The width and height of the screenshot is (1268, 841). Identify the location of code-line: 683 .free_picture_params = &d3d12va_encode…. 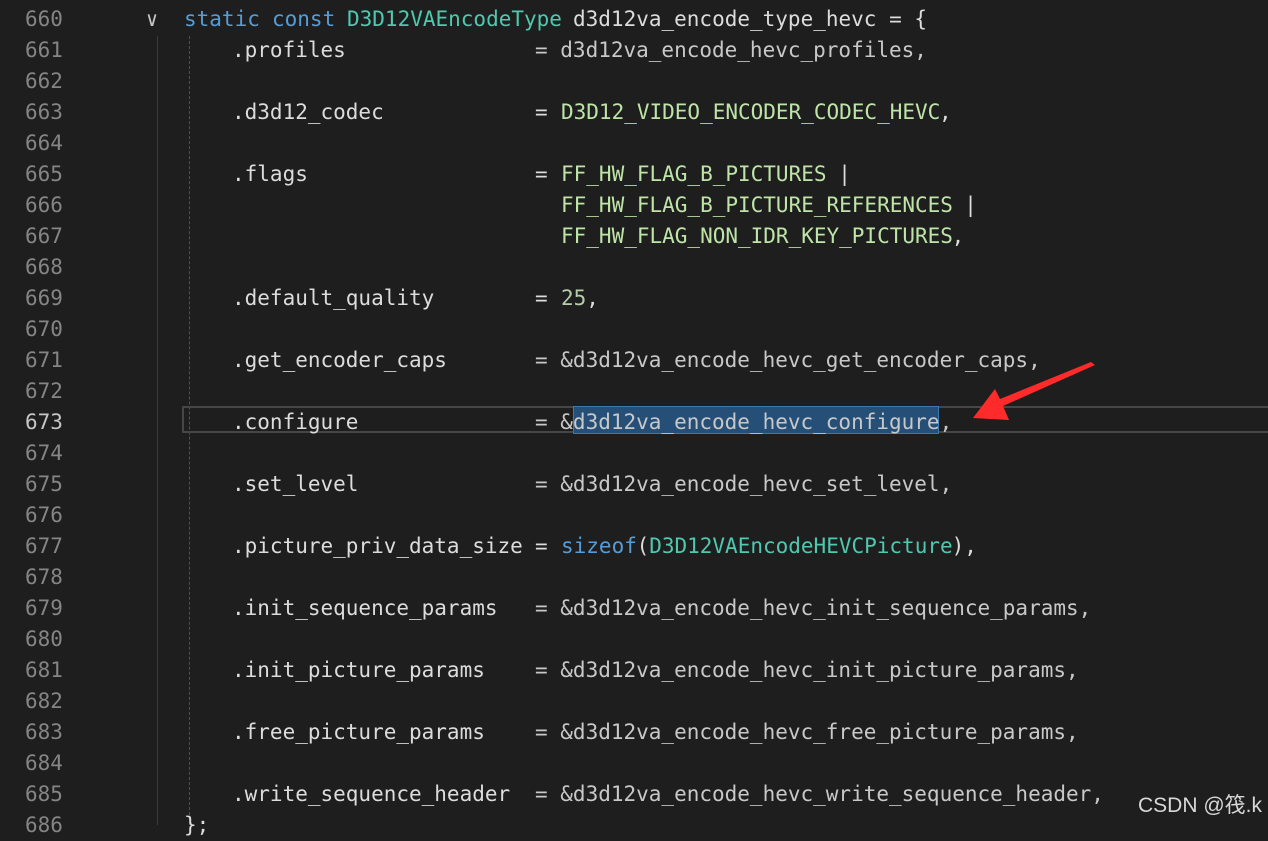
(634, 732).